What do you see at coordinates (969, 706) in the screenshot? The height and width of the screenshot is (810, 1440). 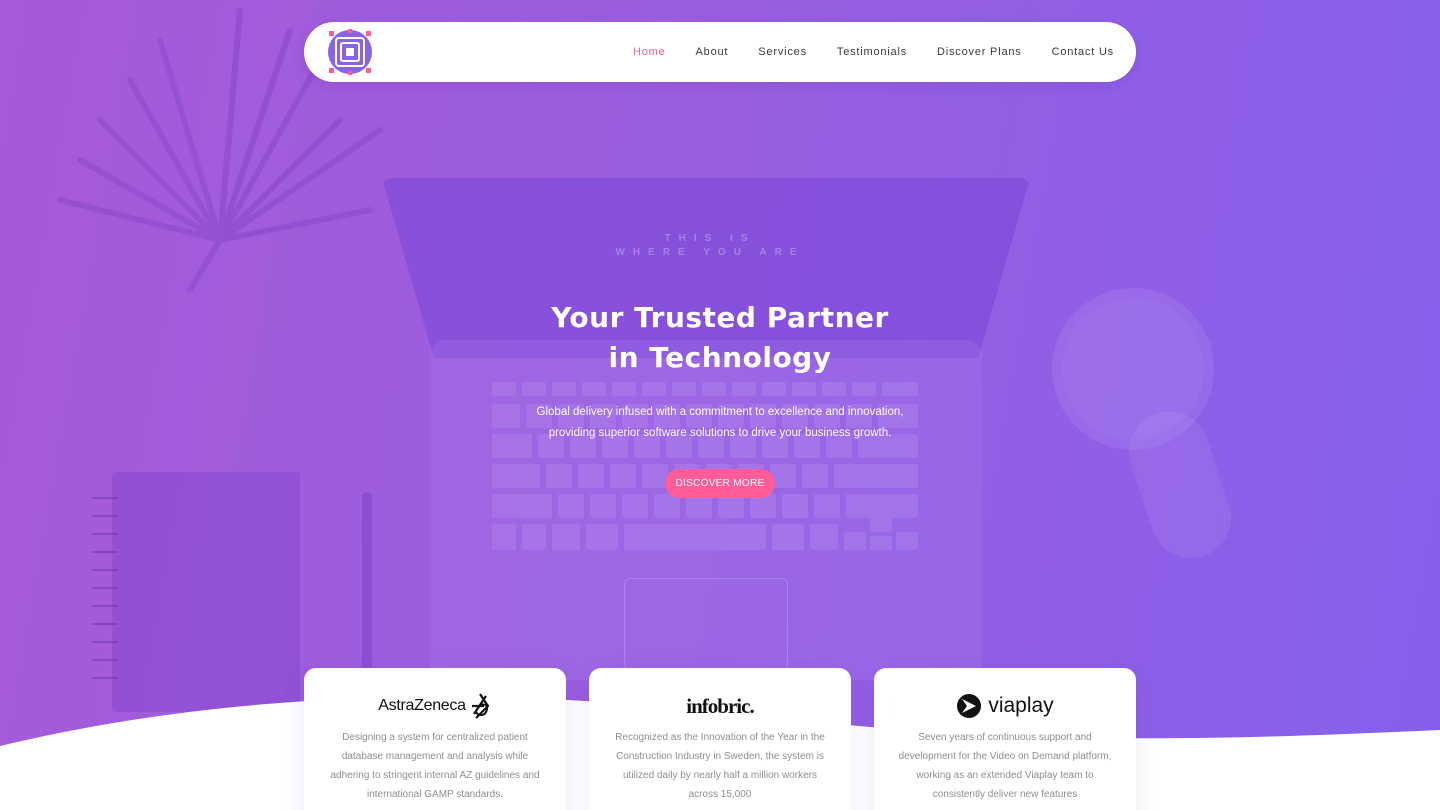 I see `viaplay-play-icon` at bounding box center [969, 706].